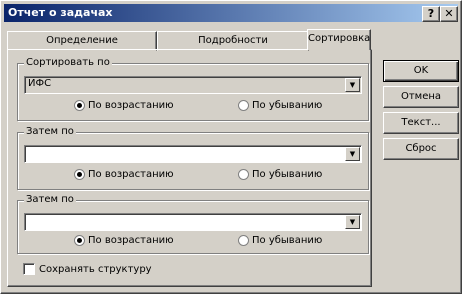 The image size is (462, 294). I want to click on sort-by-asc-radio: По возрастанию, so click(124, 106).